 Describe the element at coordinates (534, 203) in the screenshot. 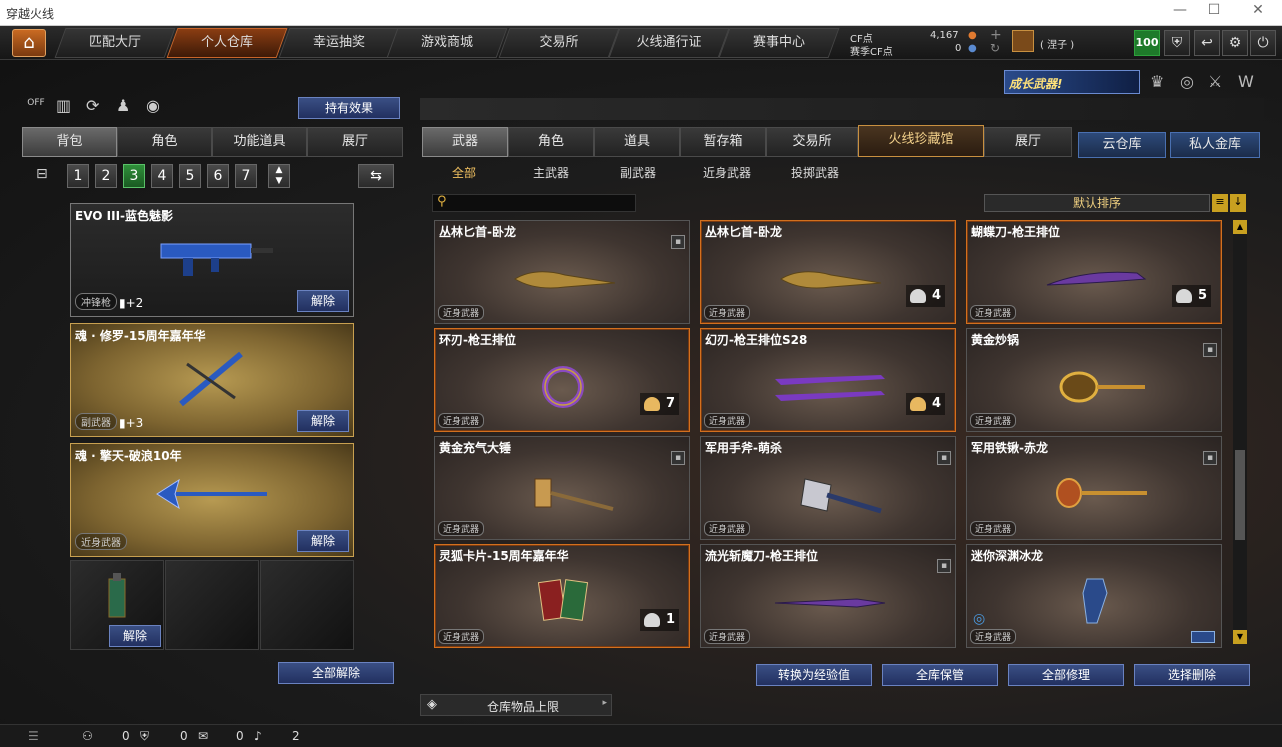

I see `search-input: ⚲` at that location.